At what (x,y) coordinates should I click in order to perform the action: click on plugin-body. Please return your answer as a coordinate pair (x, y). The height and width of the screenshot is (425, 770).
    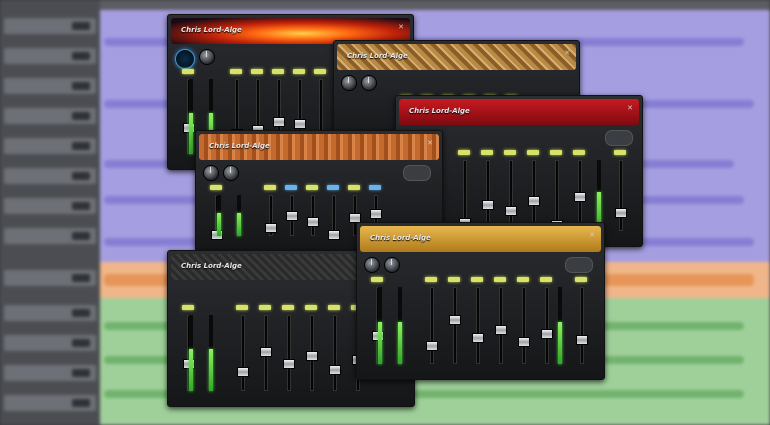
    Looking at the image, I should click on (480, 314).